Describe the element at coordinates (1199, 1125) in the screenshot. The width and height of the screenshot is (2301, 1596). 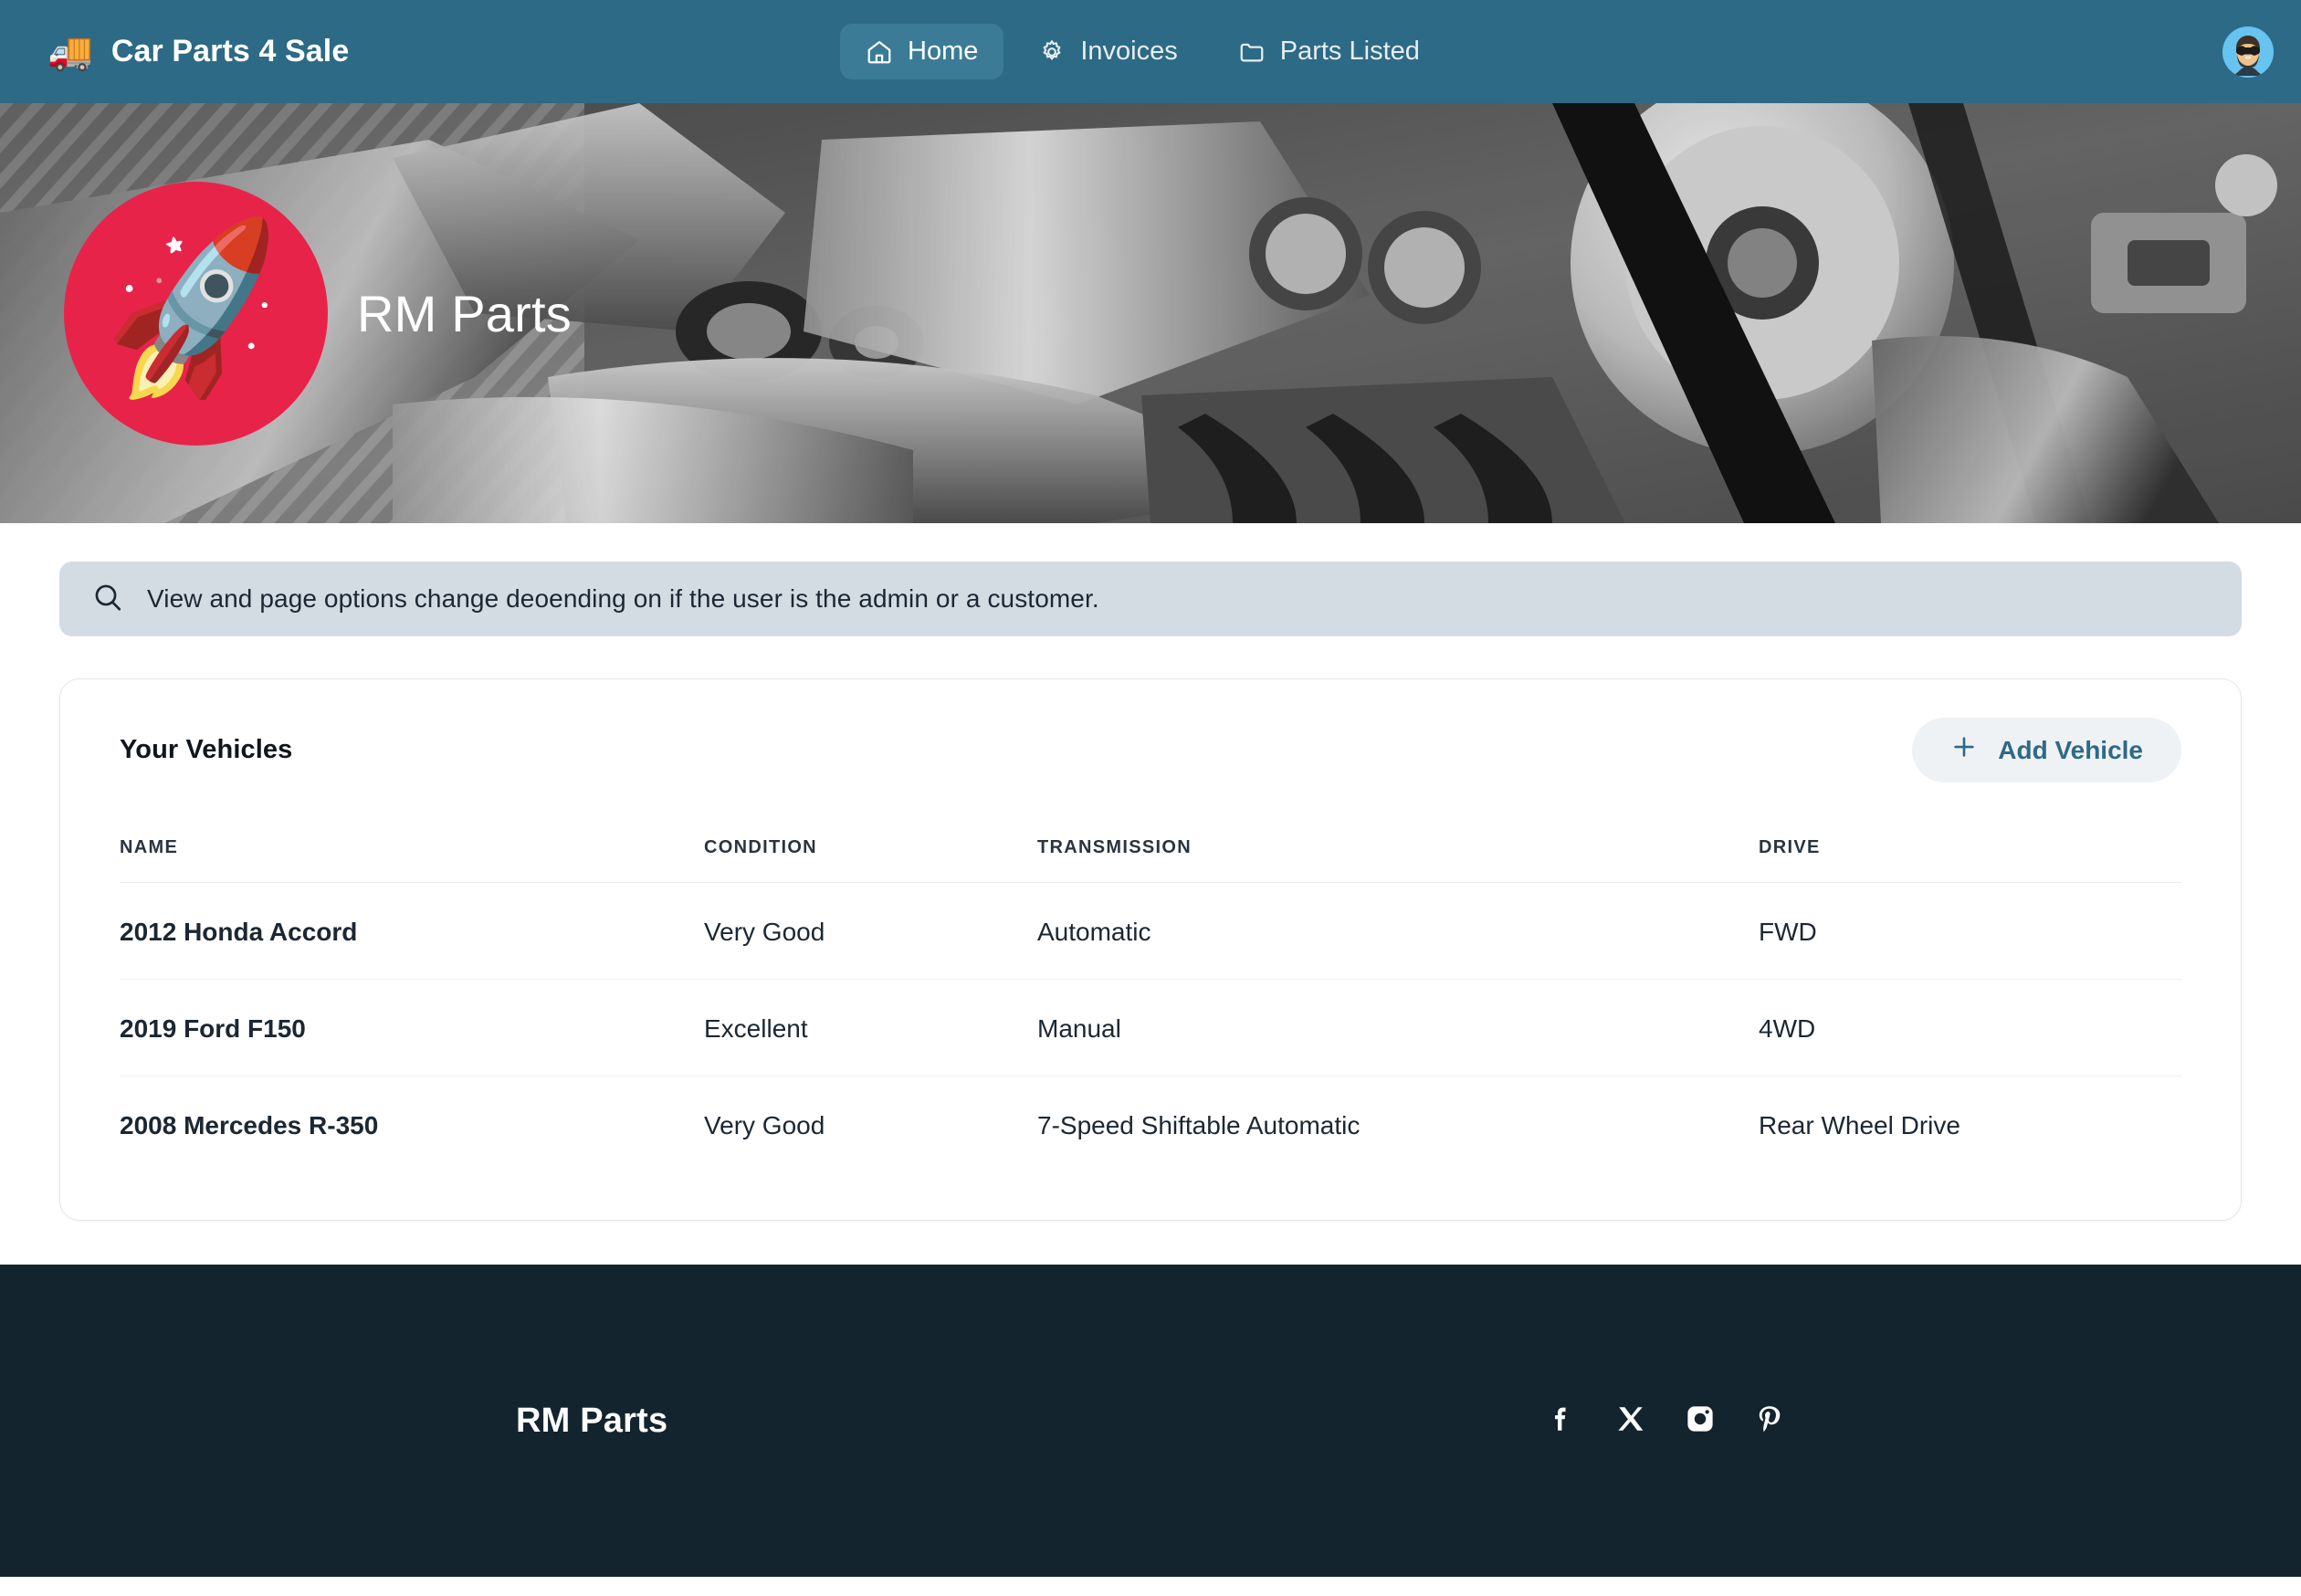
I see `cell-transmission: 7-Speed Shiftable Automatic` at that location.